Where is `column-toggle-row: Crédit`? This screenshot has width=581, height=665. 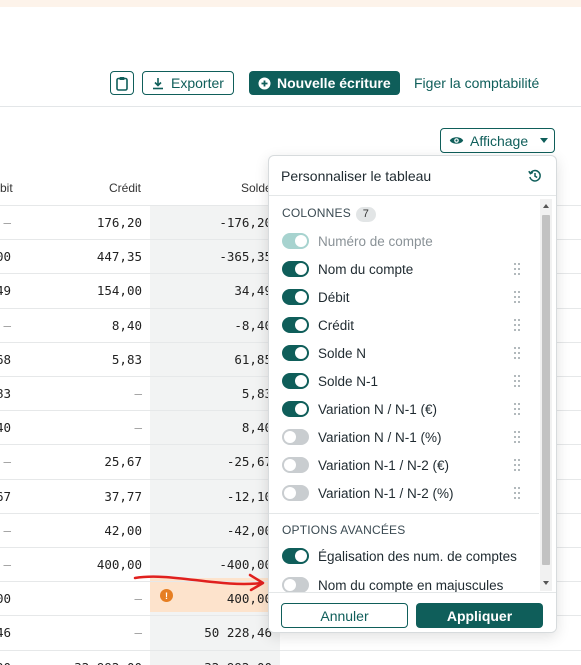
column-toggle-row: Crédit is located at coordinates (407, 325).